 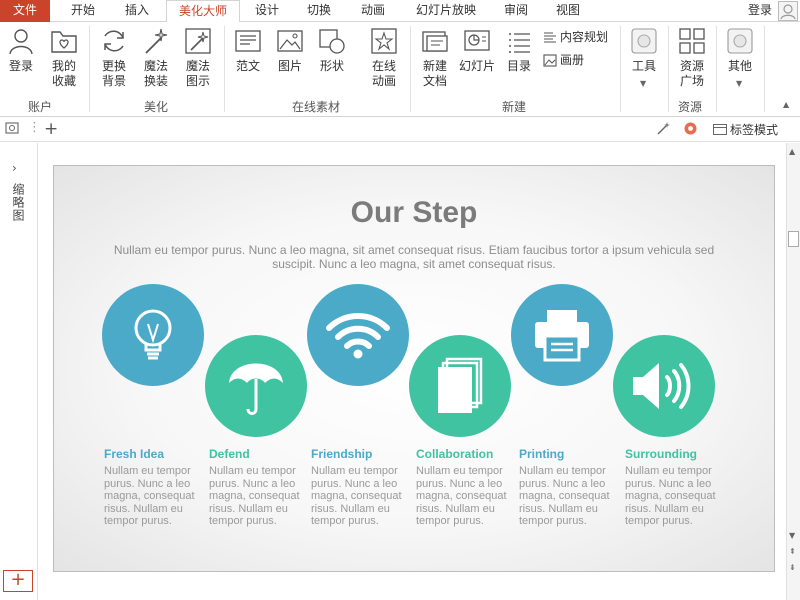 What do you see at coordinates (114, 57) in the screenshot?
I see `change-background-button: 更换 背景` at bounding box center [114, 57].